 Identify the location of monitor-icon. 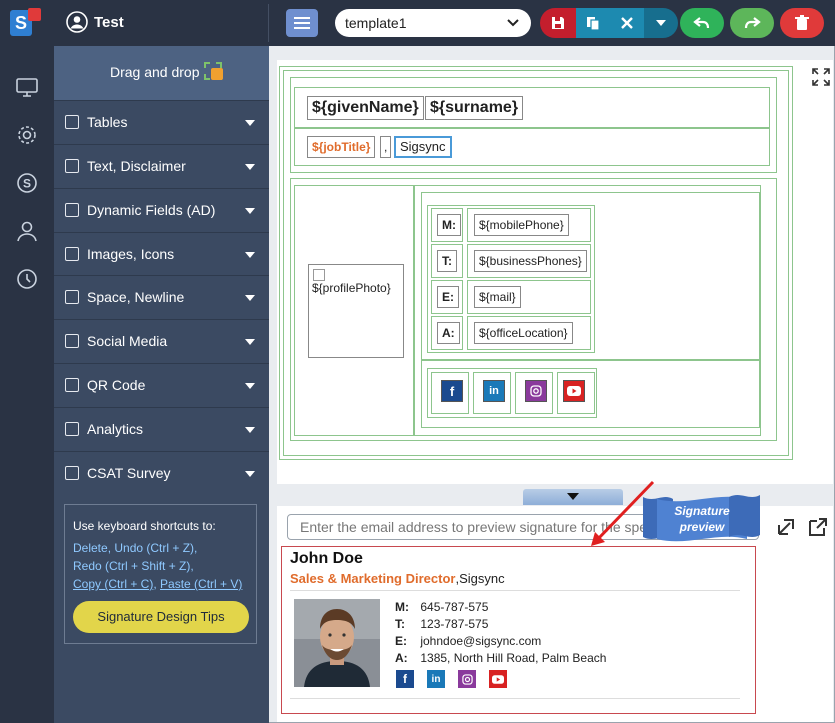
(27, 87).